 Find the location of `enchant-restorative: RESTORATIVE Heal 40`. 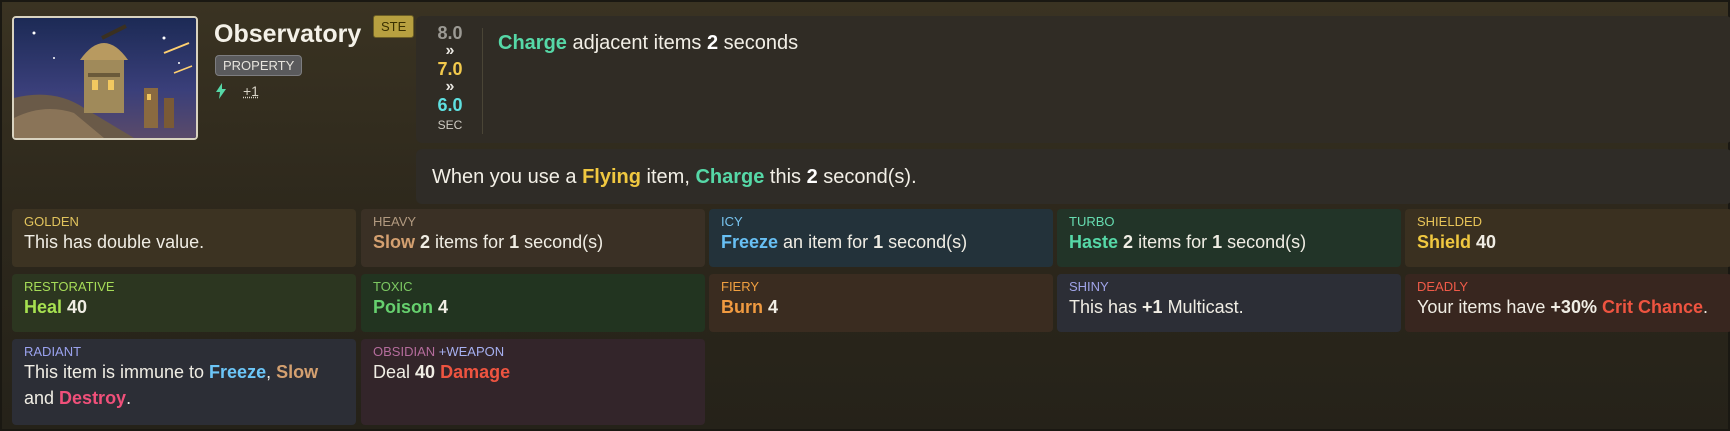

enchant-restorative: RESTORATIVE Heal 40 is located at coordinates (184, 303).